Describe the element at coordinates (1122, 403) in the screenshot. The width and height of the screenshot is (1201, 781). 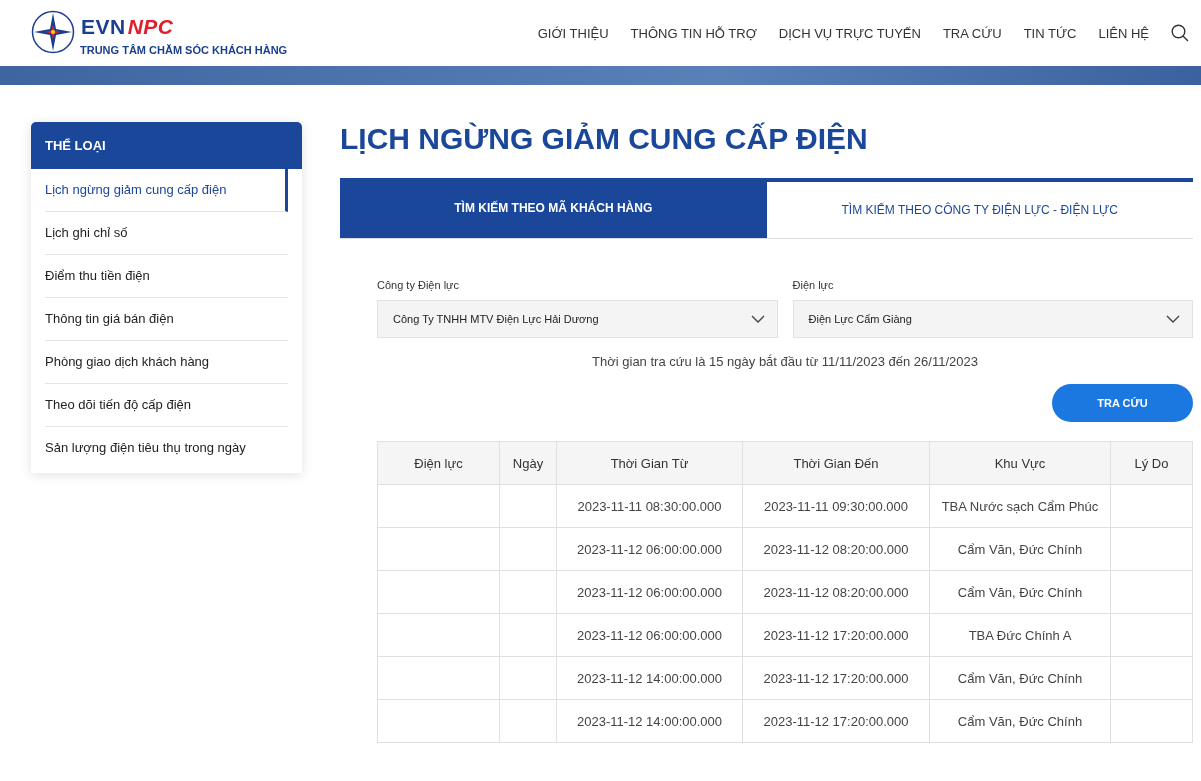
I see `search-button: TRA CỨU` at that location.